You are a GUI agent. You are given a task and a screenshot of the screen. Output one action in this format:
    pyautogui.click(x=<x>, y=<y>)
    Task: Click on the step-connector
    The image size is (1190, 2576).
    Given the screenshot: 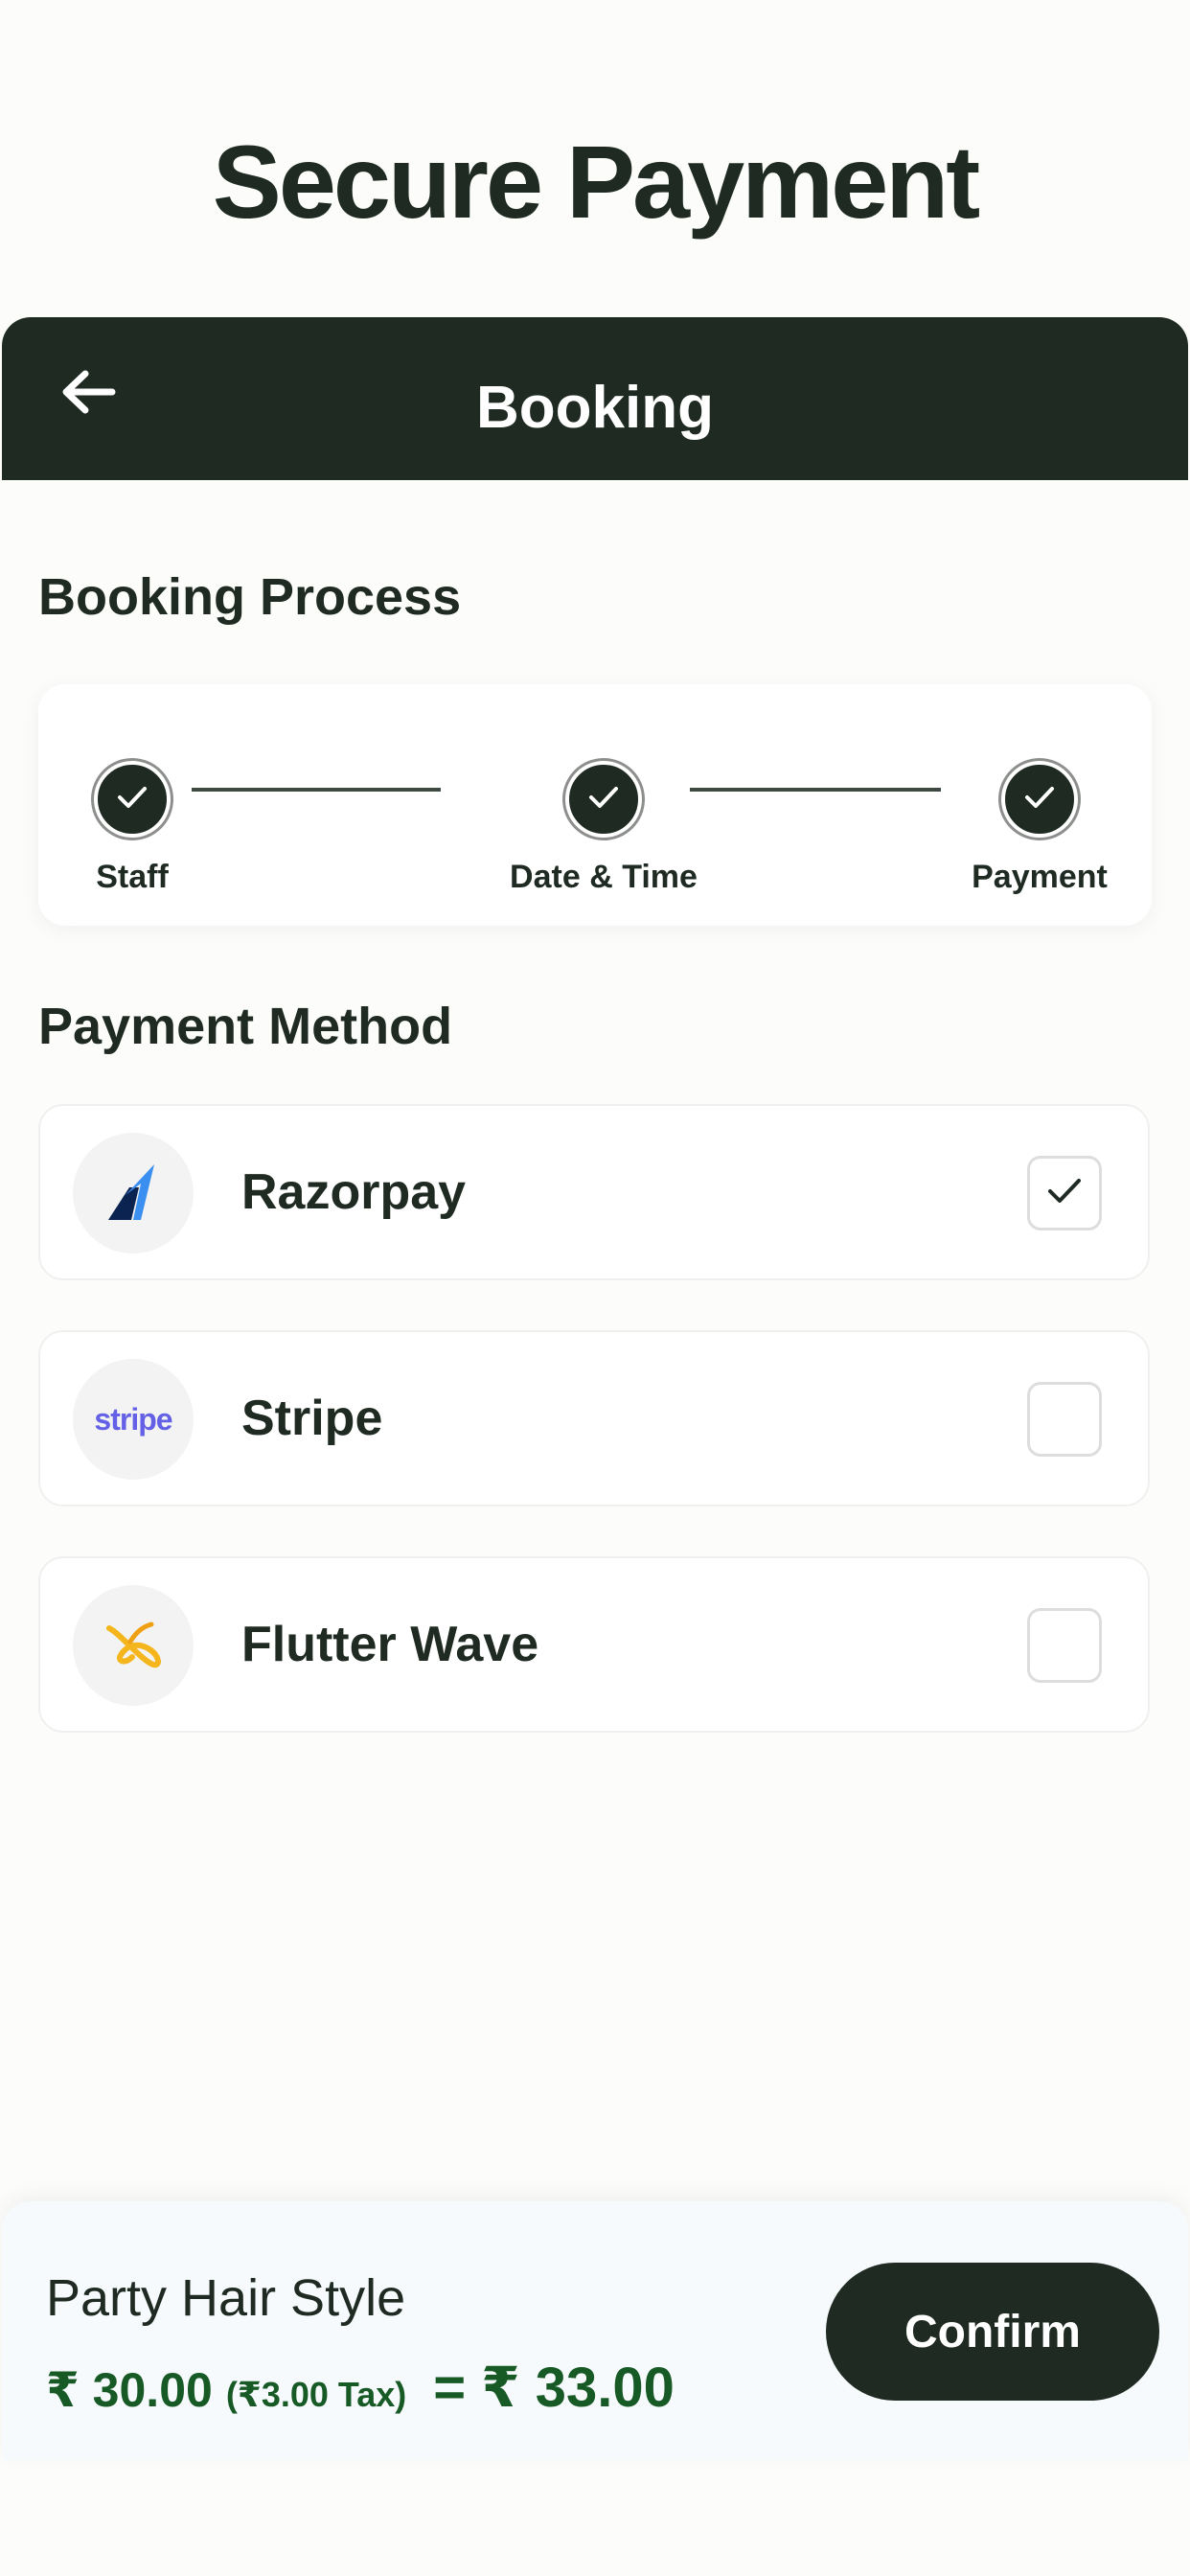 What is the action you would take?
    pyautogui.click(x=317, y=790)
    